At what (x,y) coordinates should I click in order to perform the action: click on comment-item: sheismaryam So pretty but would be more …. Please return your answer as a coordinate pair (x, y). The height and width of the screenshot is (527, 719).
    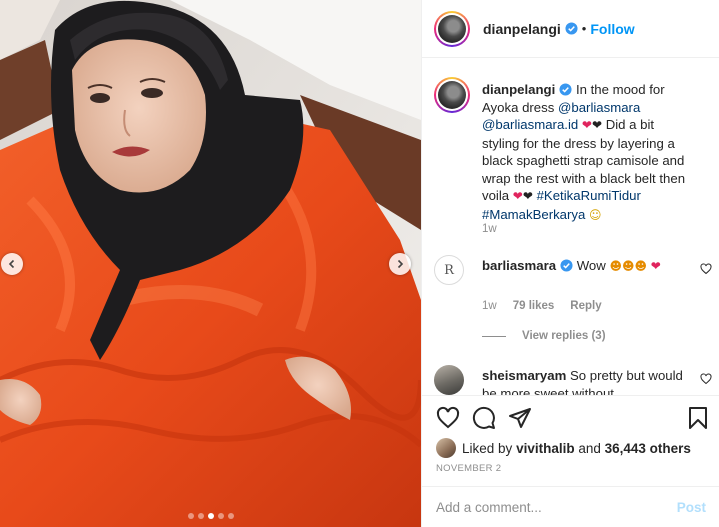
    Looking at the image, I should click on (574, 380).